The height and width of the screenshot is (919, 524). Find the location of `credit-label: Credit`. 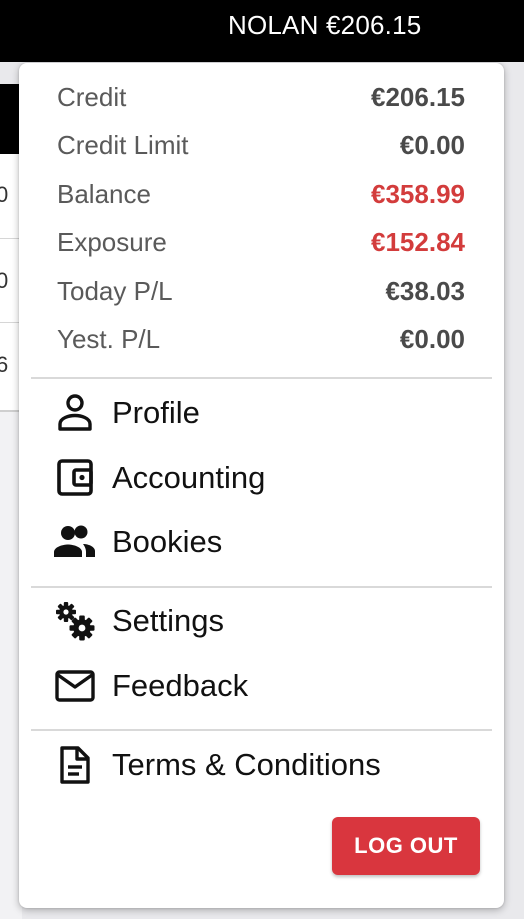

credit-label: Credit is located at coordinates (92, 97).